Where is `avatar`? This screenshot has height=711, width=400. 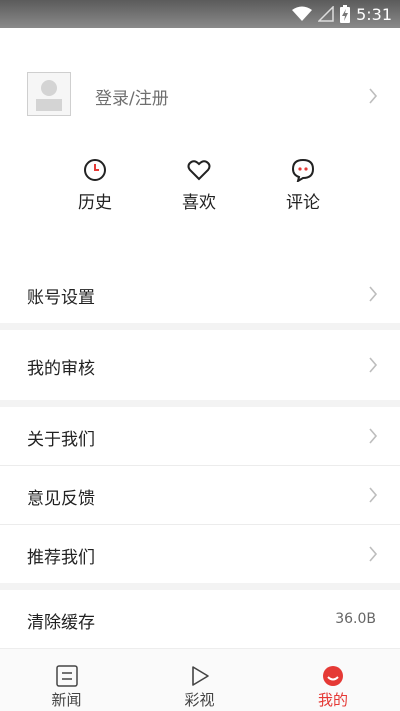 avatar is located at coordinates (49, 94).